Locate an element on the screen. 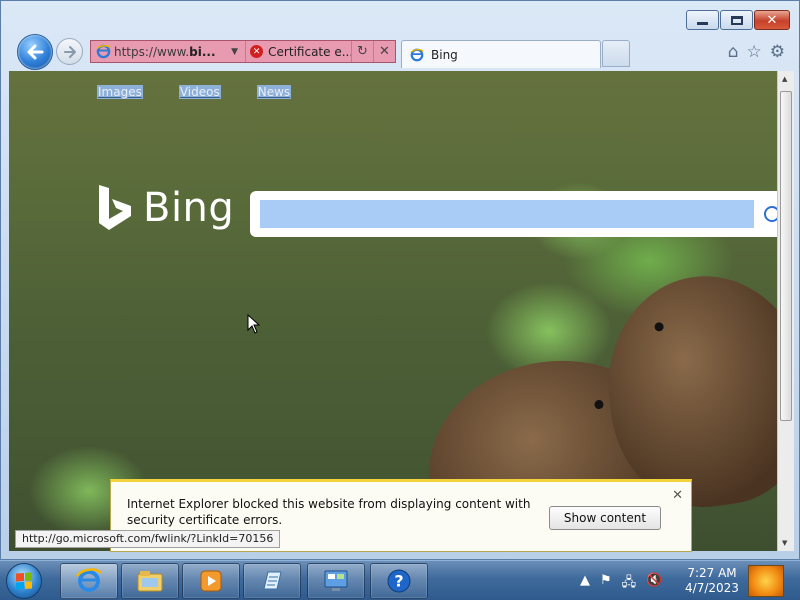  media-player-icon is located at coordinates (211, 581).